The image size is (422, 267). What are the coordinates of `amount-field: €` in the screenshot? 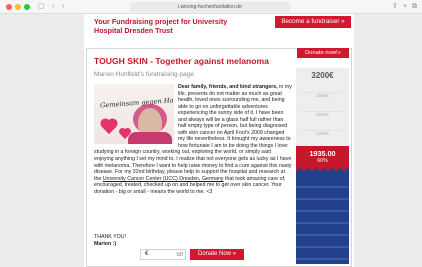 It's located at (163, 254).